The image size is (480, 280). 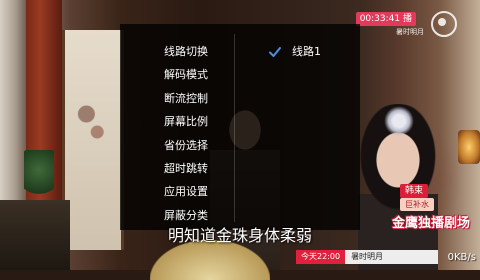 I want to click on channel-program-name: 暑时明月, so click(x=410, y=32).